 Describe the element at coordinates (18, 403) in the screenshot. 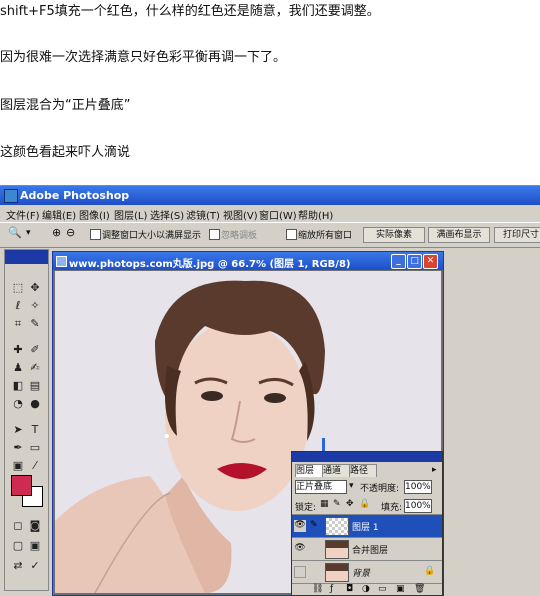

I see `blur-tool-icon: ◔` at that location.